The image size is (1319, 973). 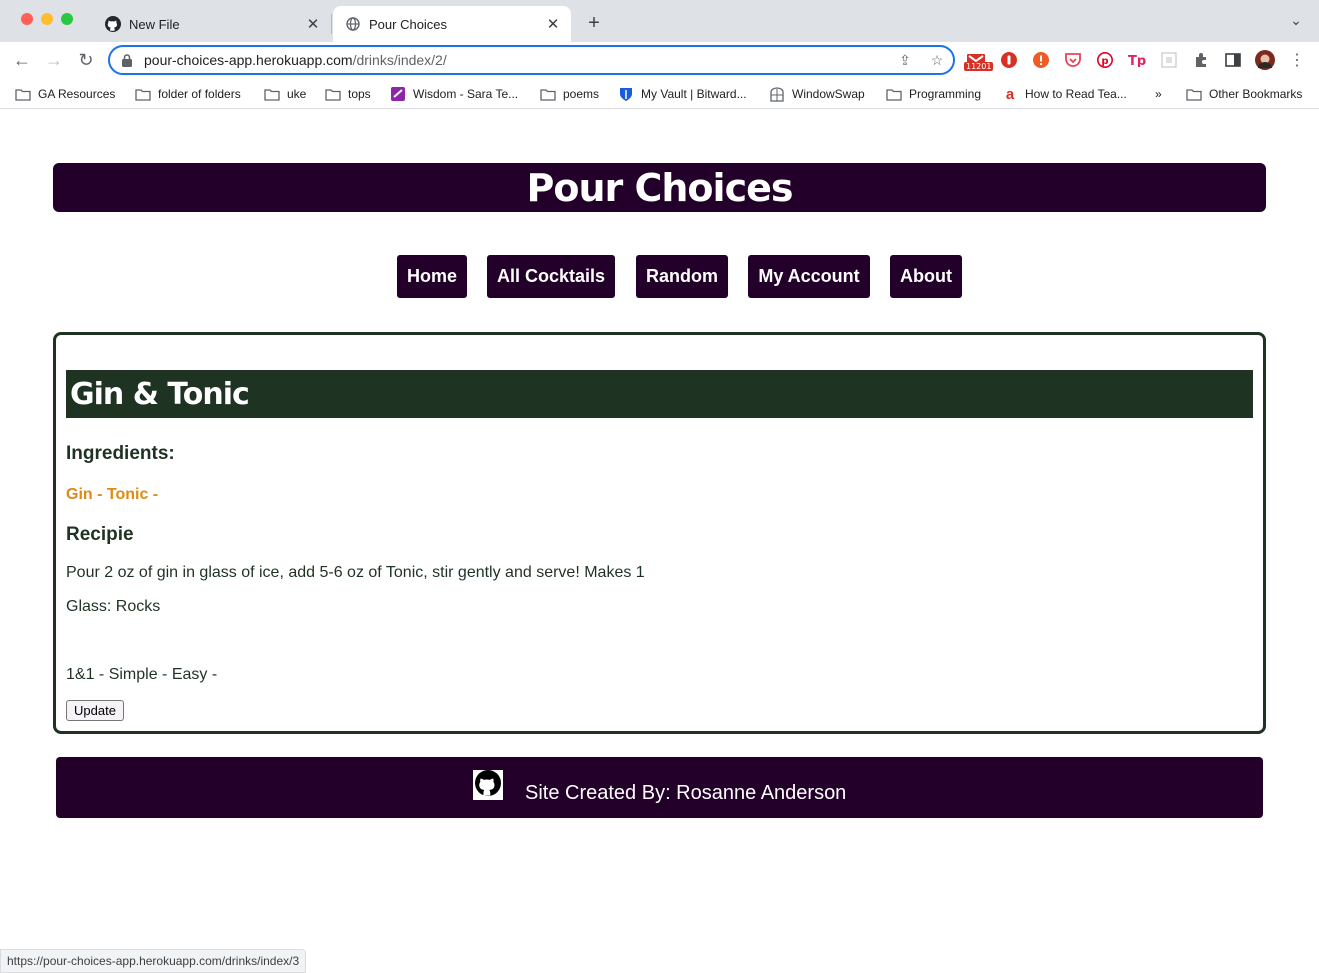 I want to click on drink-name: Gin & Tonic, so click(x=160, y=394).